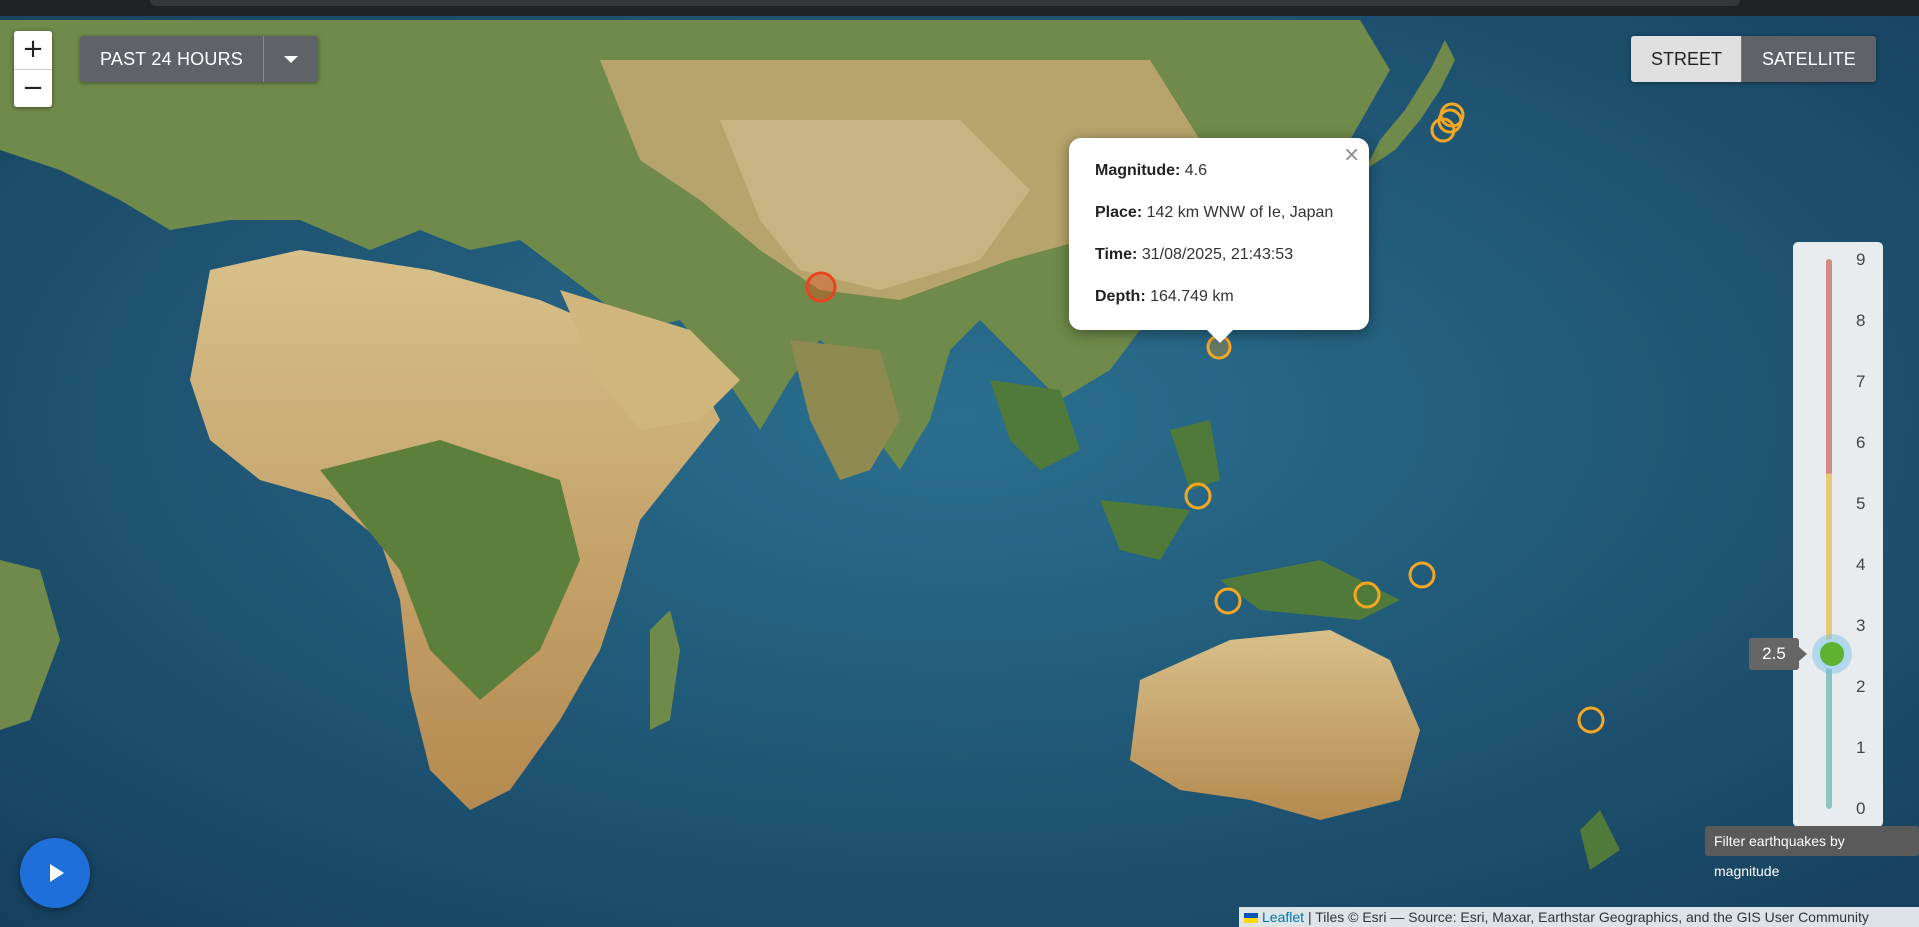 The height and width of the screenshot is (927, 1919). I want to click on popup-magnitude-row: Magnitude: 4.6, so click(1151, 171).